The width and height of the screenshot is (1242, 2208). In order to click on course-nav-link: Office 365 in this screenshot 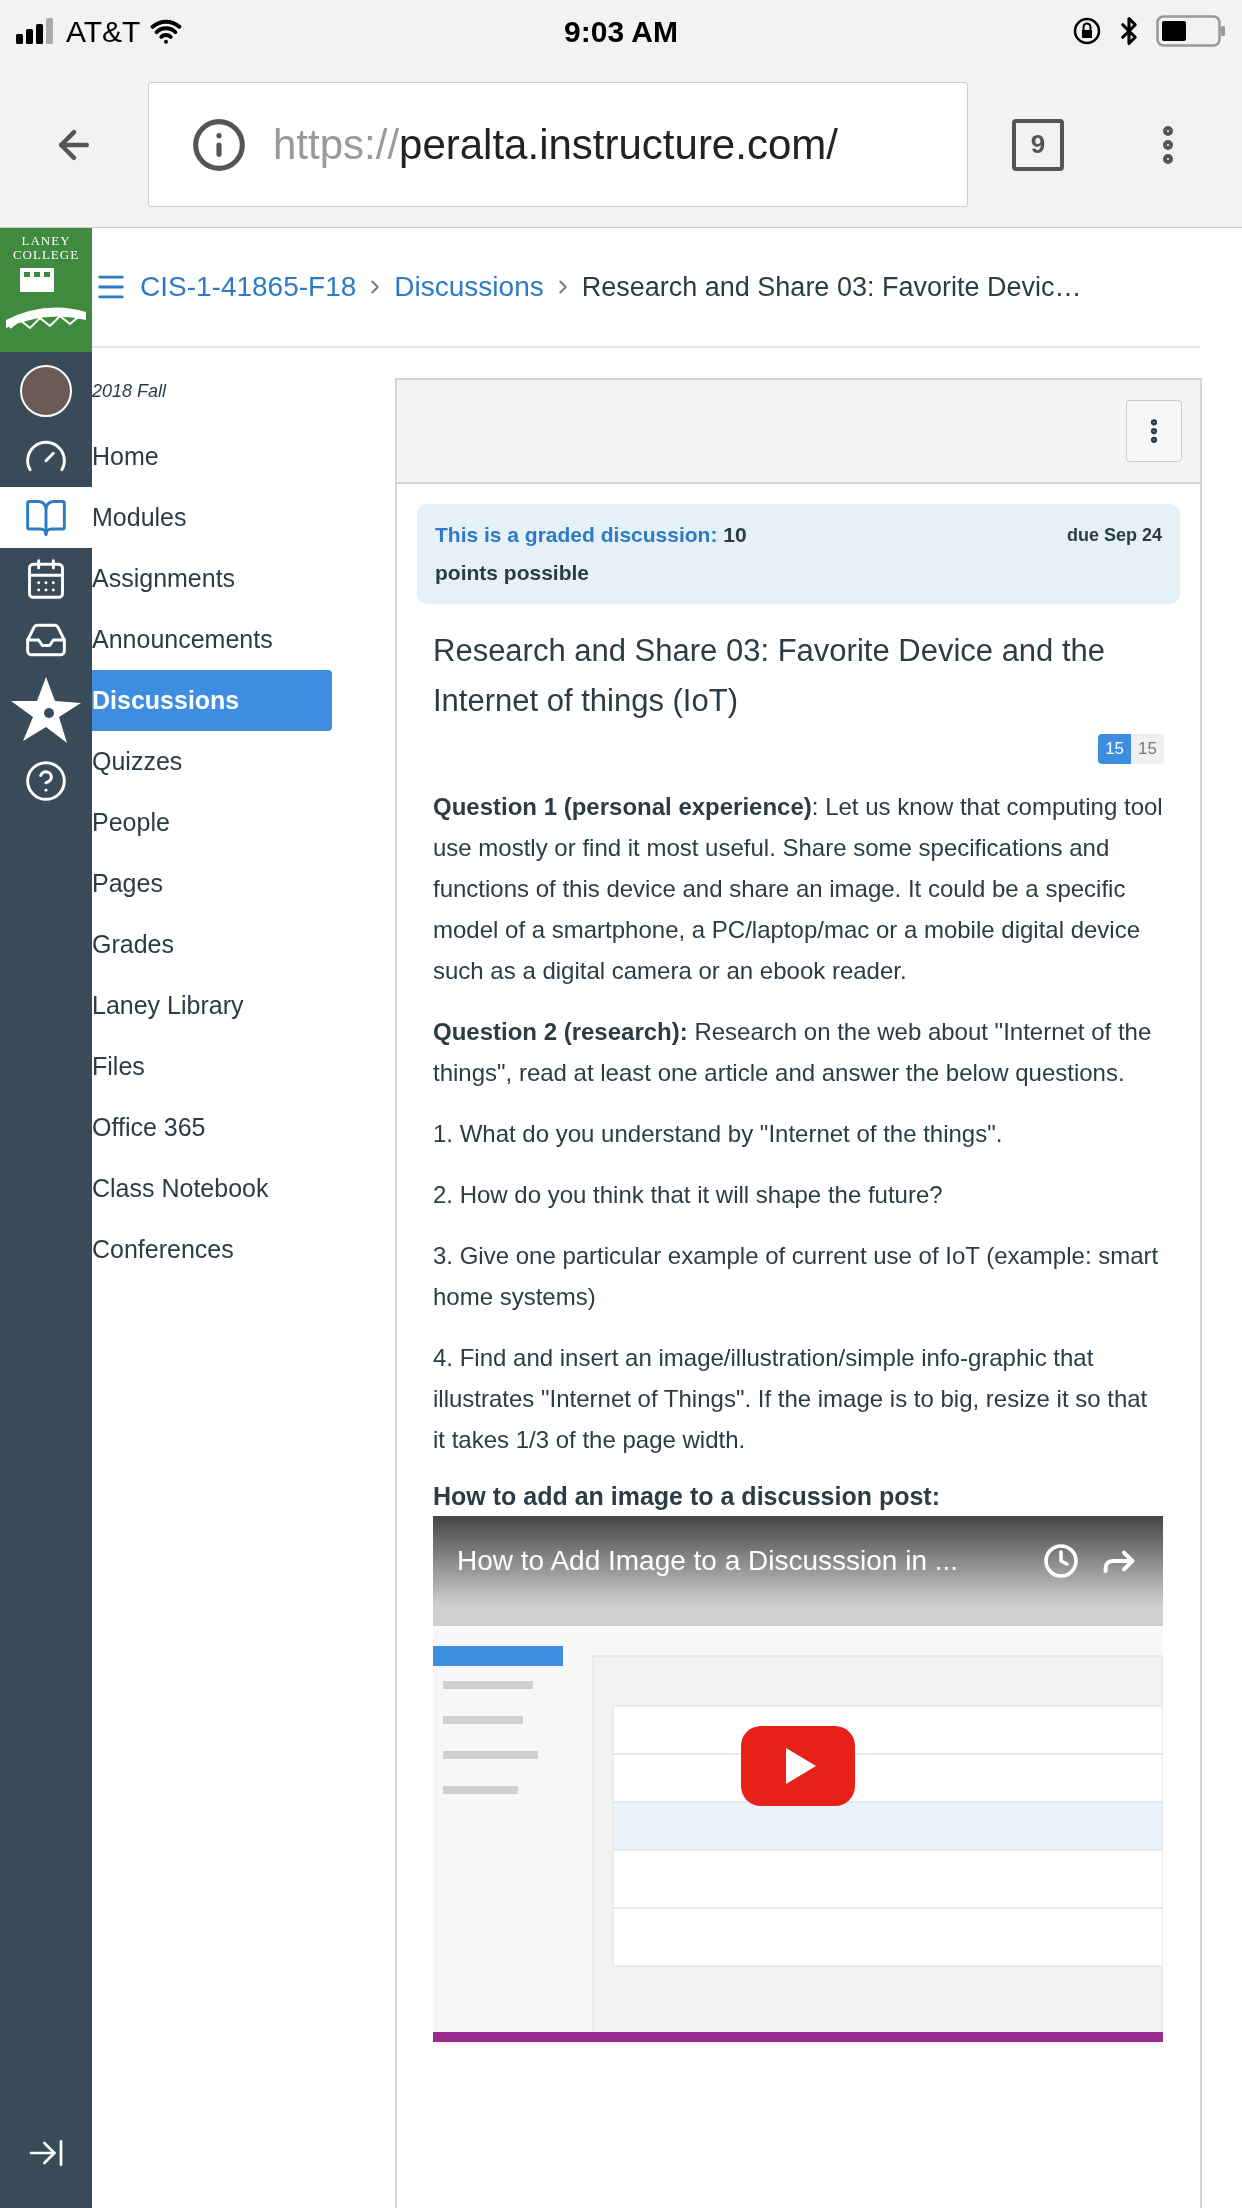, I will do `click(212, 1127)`.